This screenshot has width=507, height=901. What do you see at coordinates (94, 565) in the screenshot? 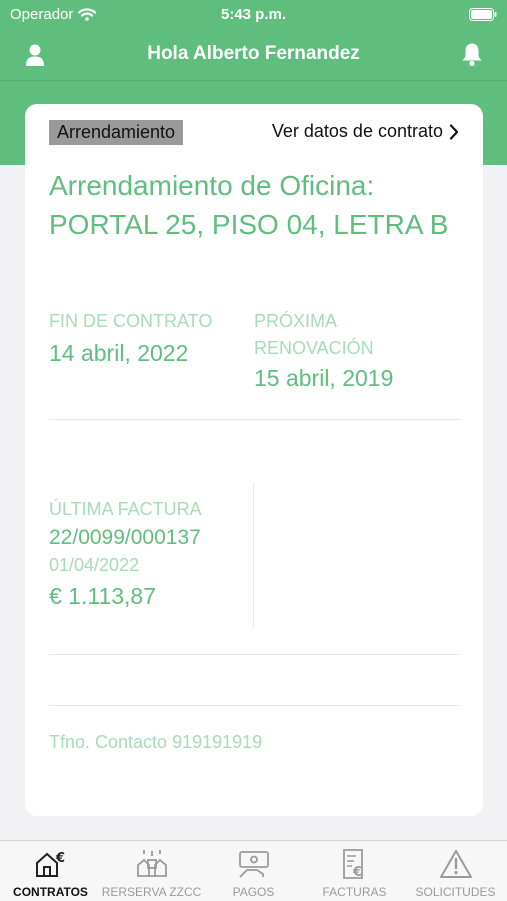
I see `invoice-date: 01/04/2022` at bounding box center [94, 565].